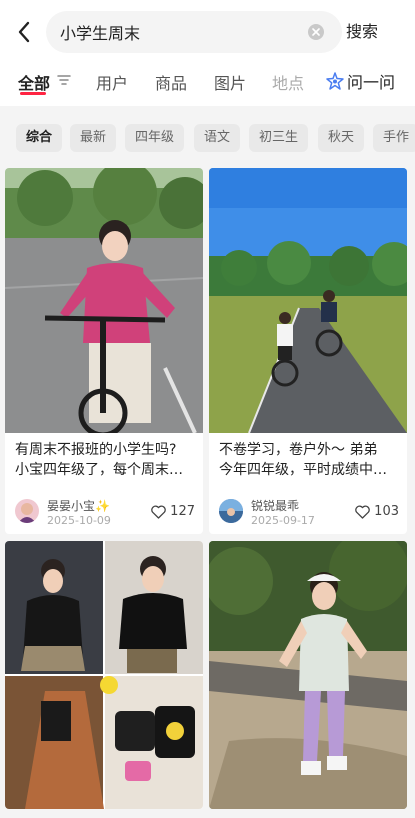 The image size is (415, 818). I want to click on tab-all: 全部, so click(34, 82).